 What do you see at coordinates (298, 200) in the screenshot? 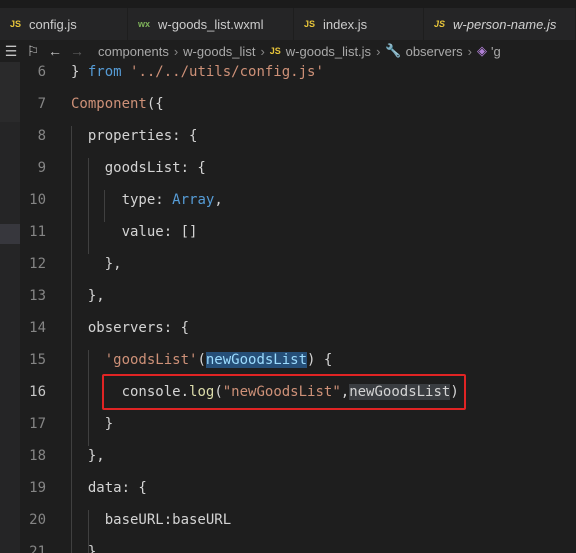
I see `code-line: 10 type: Array,` at bounding box center [298, 200].